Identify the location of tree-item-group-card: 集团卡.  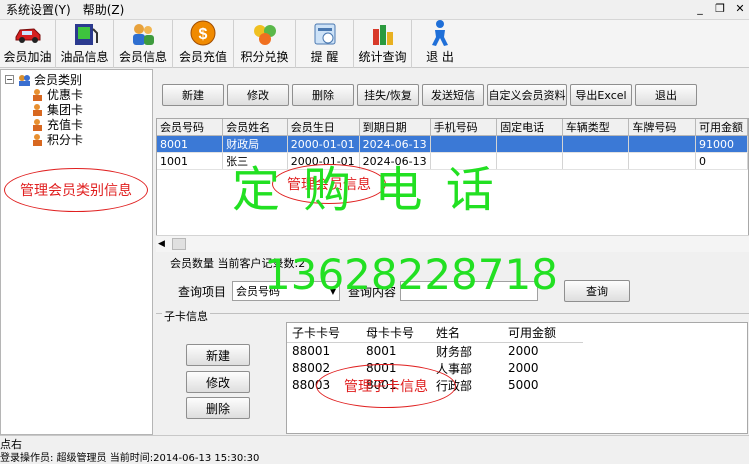
(44, 109).